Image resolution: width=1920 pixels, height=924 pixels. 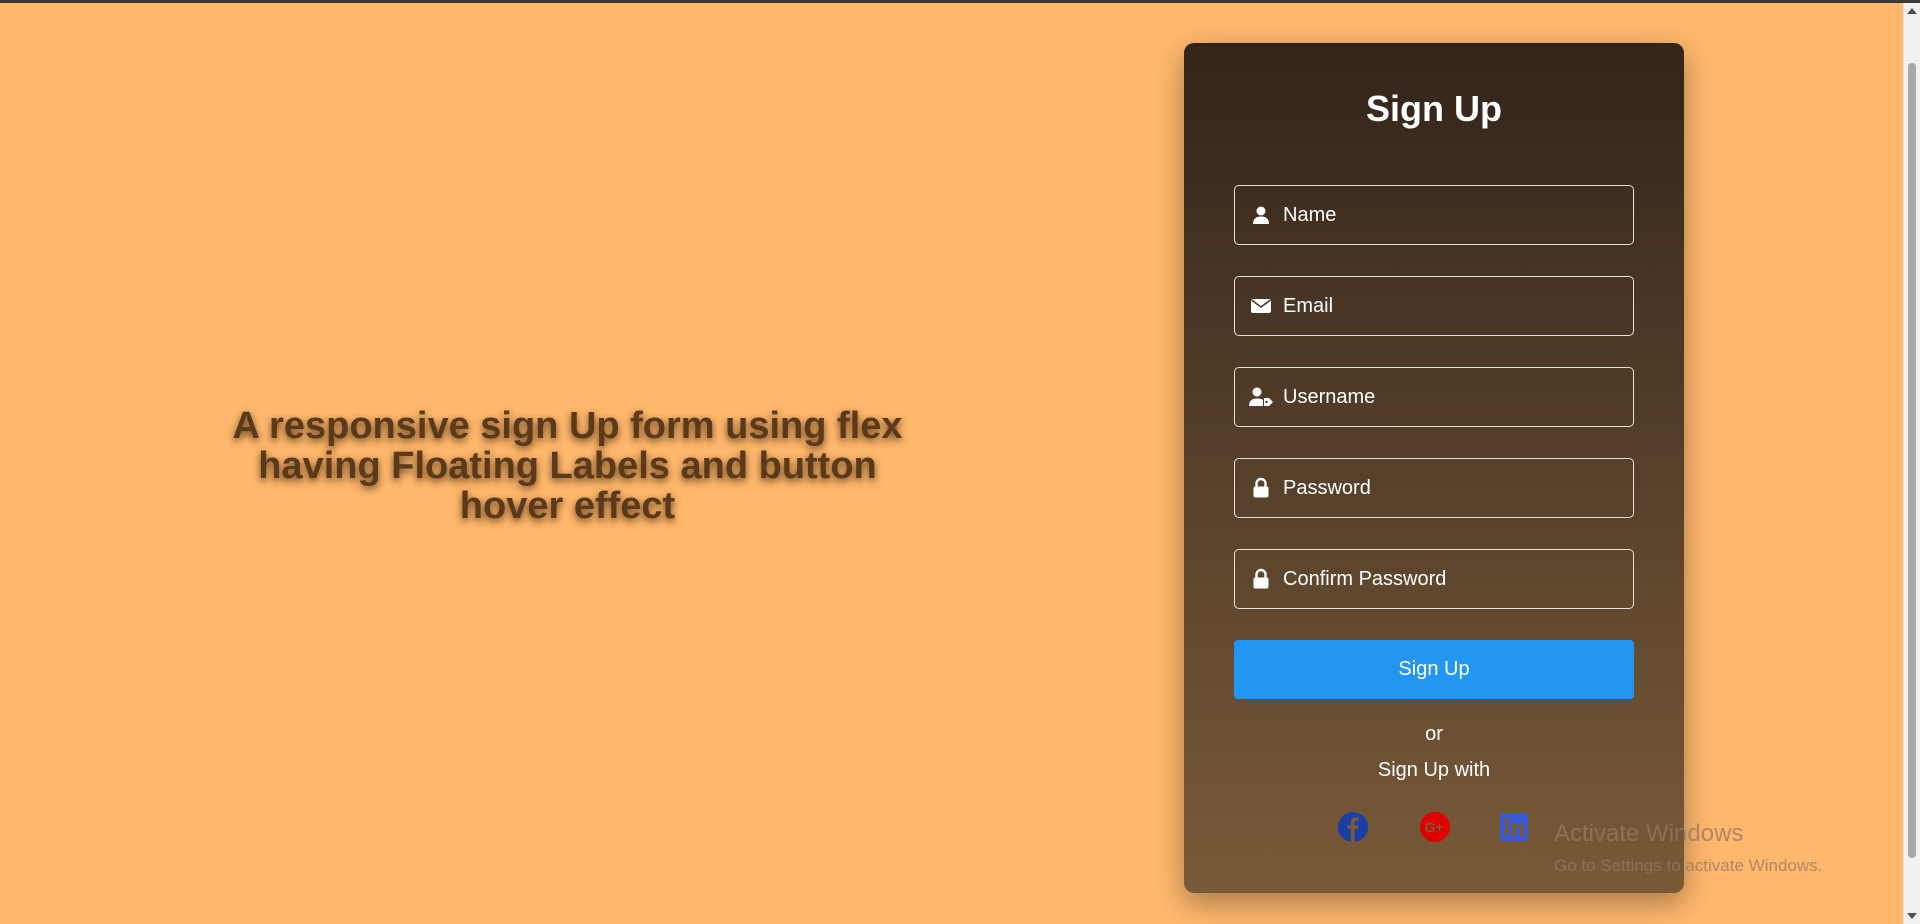 What do you see at coordinates (1434, 215) in the screenshot?
I see `name-field: Name` at bounding box center [1434, 215].